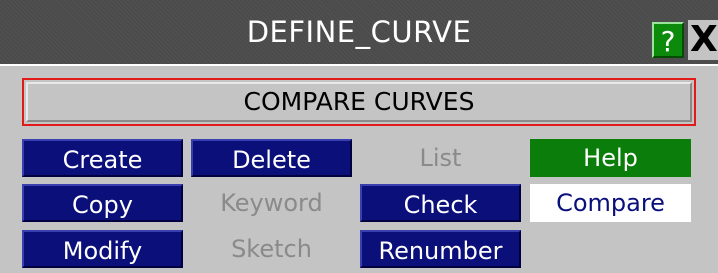 The width and height of the screenshot is (718, 273). What do you see at coordinates (102, 203) in the screenshot?
I see `copy-button: Copy` at bounding box center [102, 203].